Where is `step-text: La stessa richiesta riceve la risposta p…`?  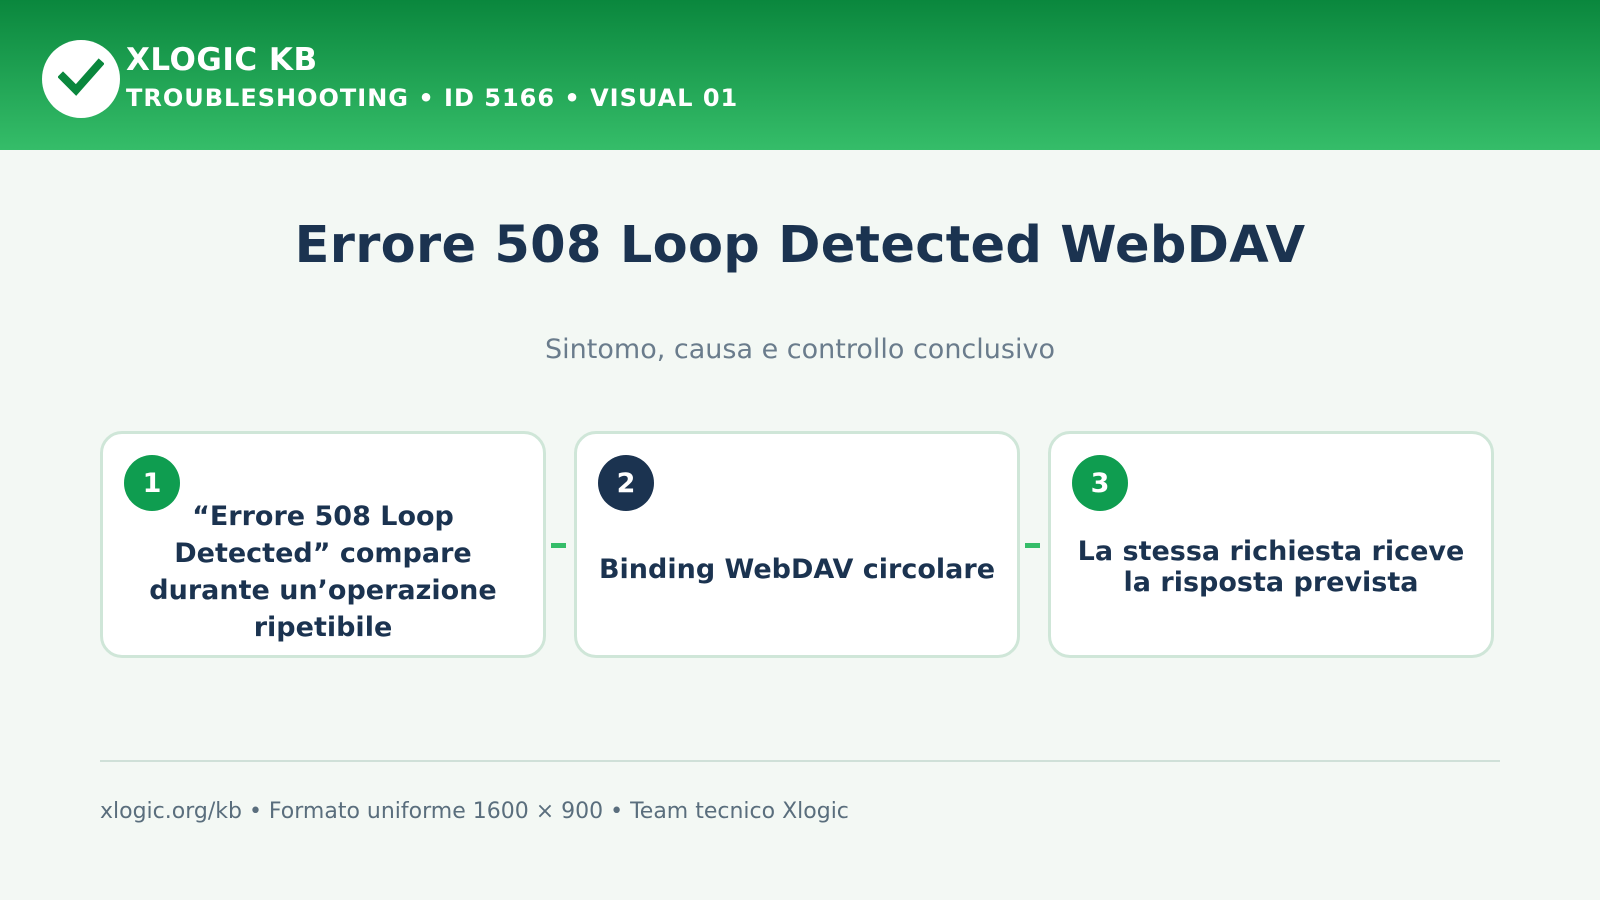 step-text: La stessa richiesta riceve la risposta p… is located at coordinates (1271, 567).